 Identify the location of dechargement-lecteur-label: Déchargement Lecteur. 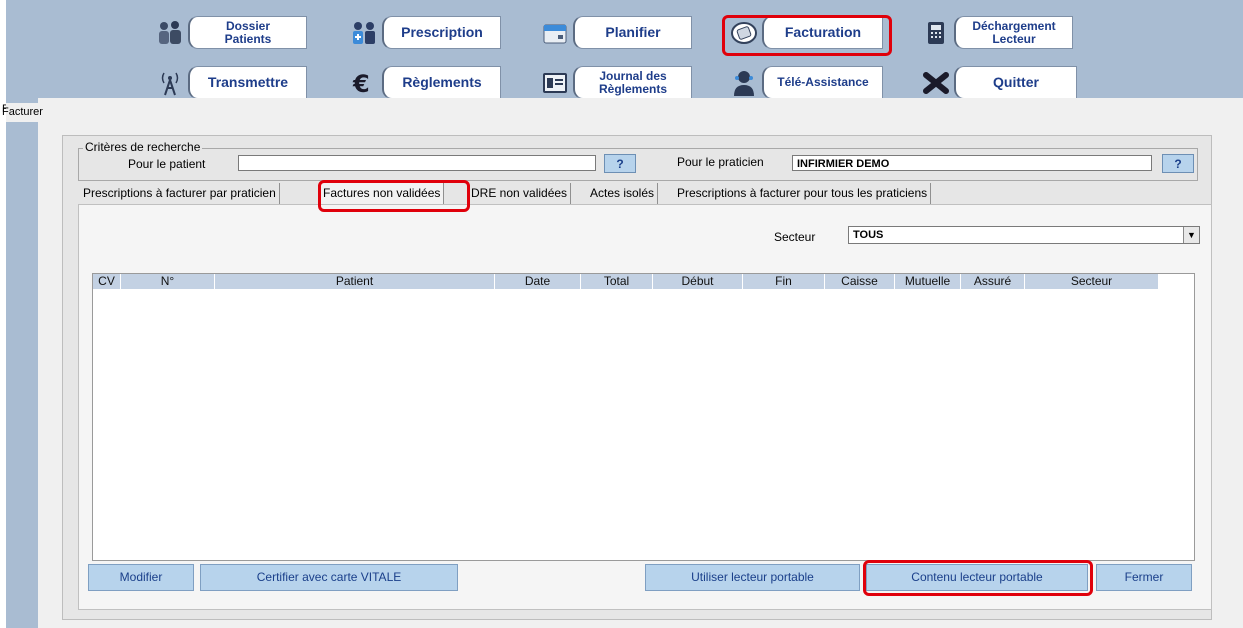
(1013, 32).